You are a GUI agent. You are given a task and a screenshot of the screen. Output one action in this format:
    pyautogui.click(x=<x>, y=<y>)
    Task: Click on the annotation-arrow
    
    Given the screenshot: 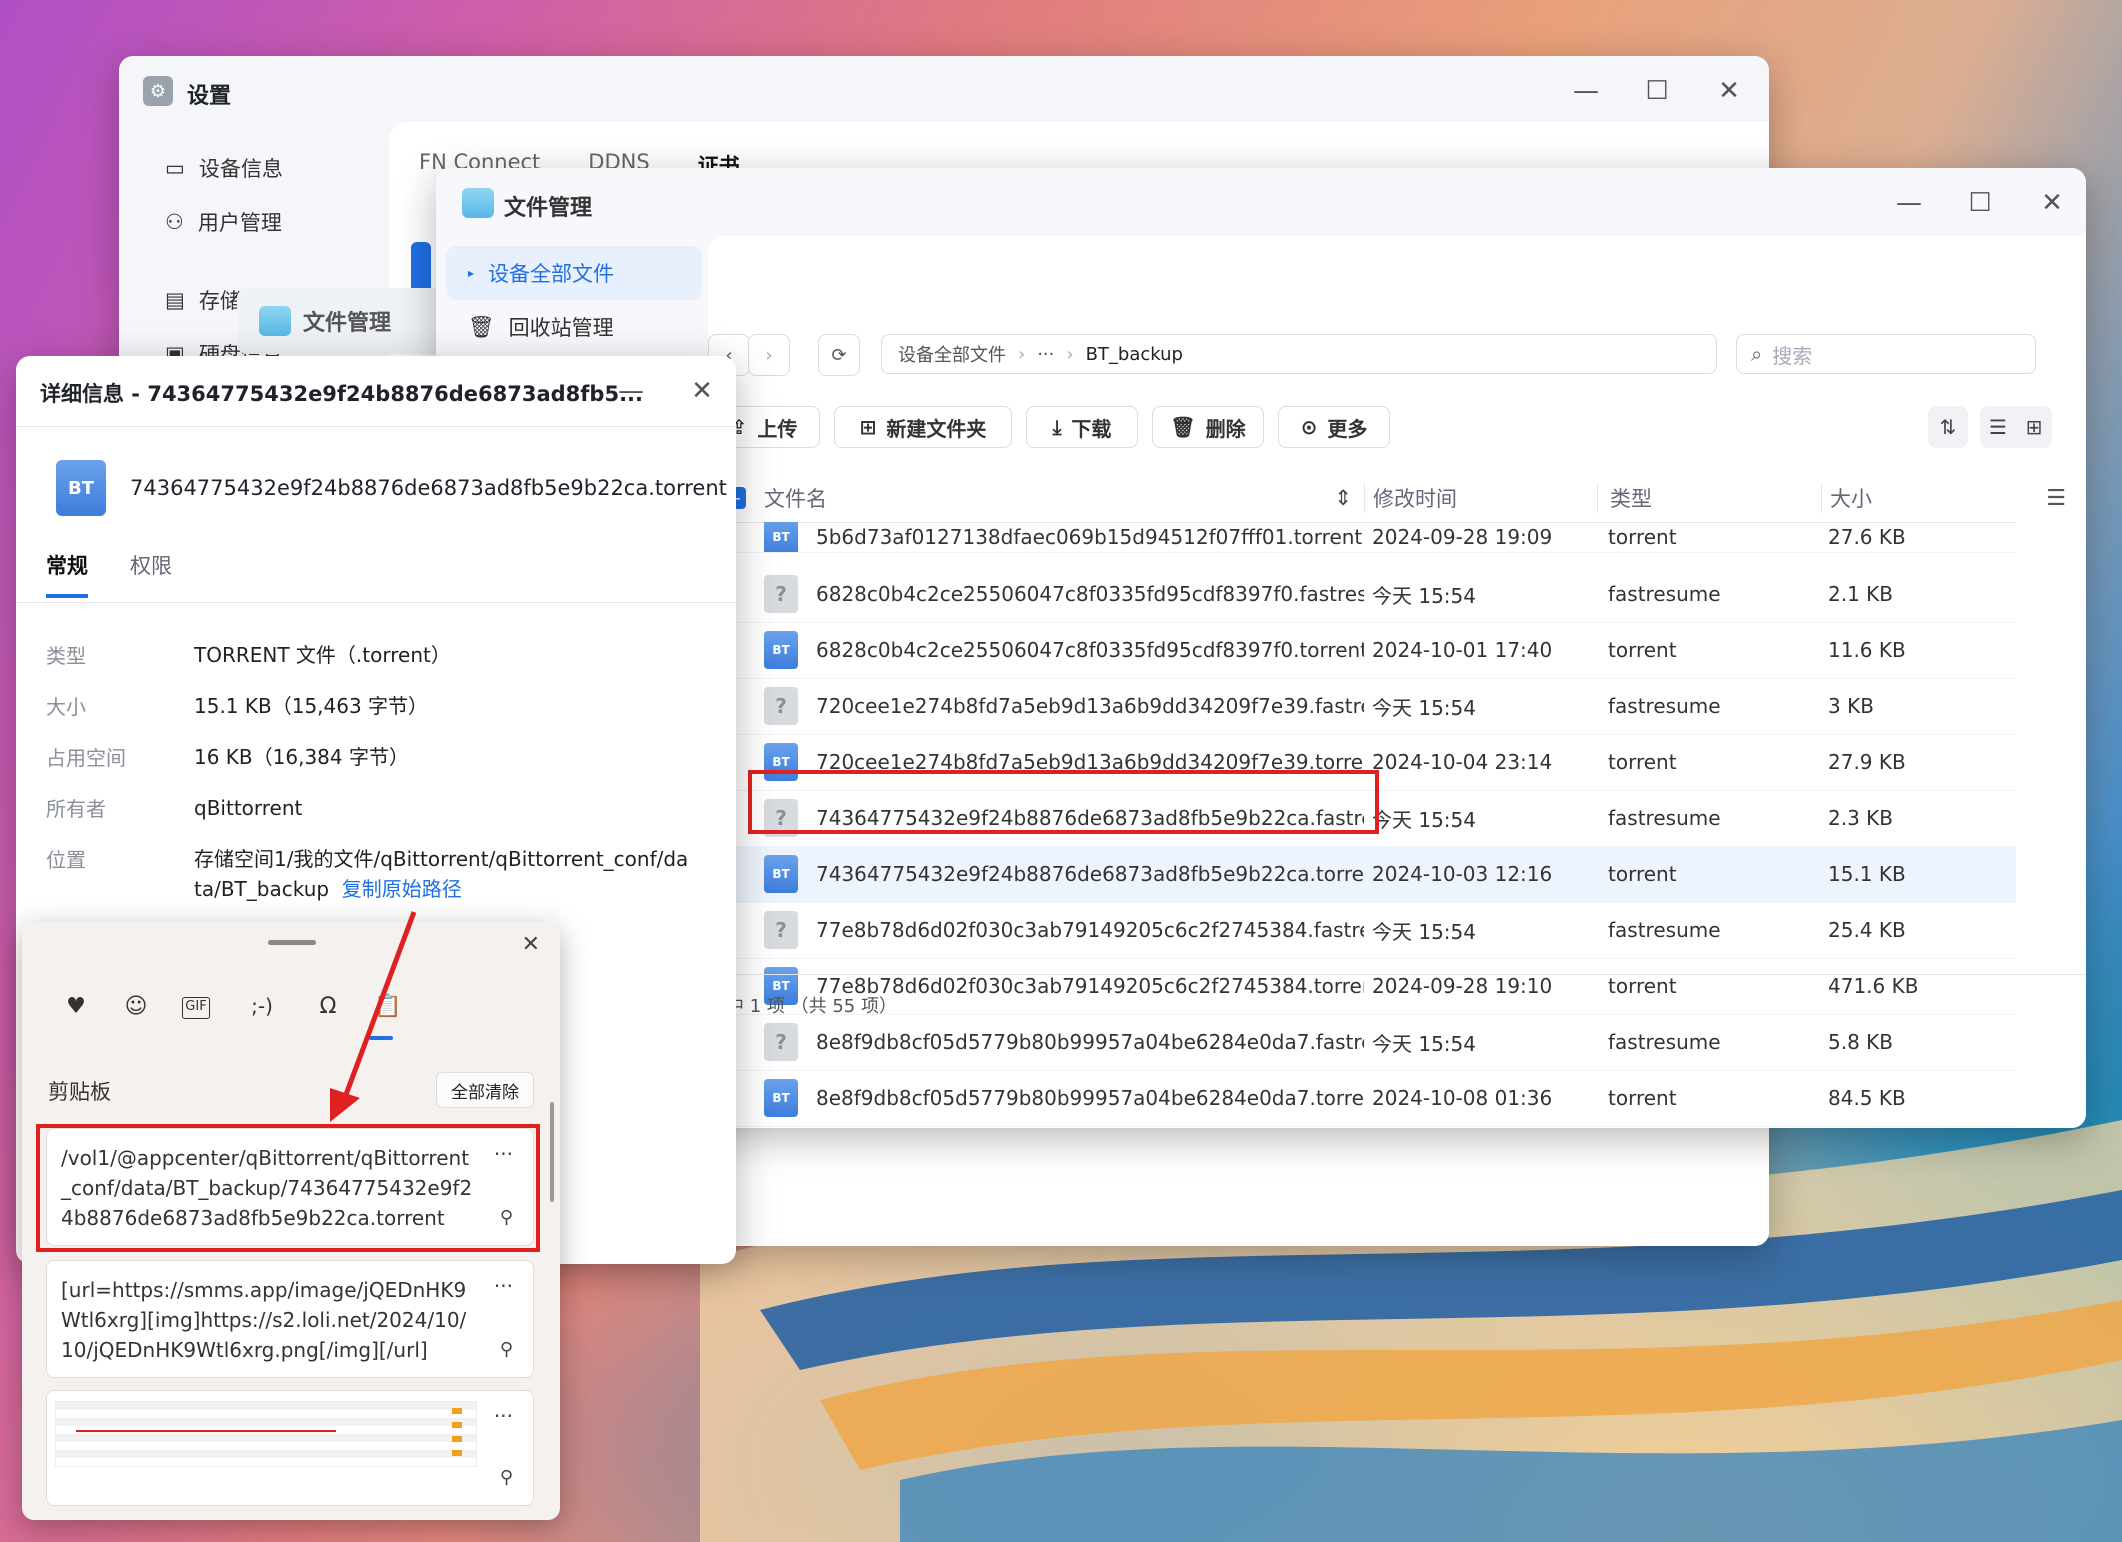 What is the action you would take?
    pyautogui.click(x=373, y=1016)
    